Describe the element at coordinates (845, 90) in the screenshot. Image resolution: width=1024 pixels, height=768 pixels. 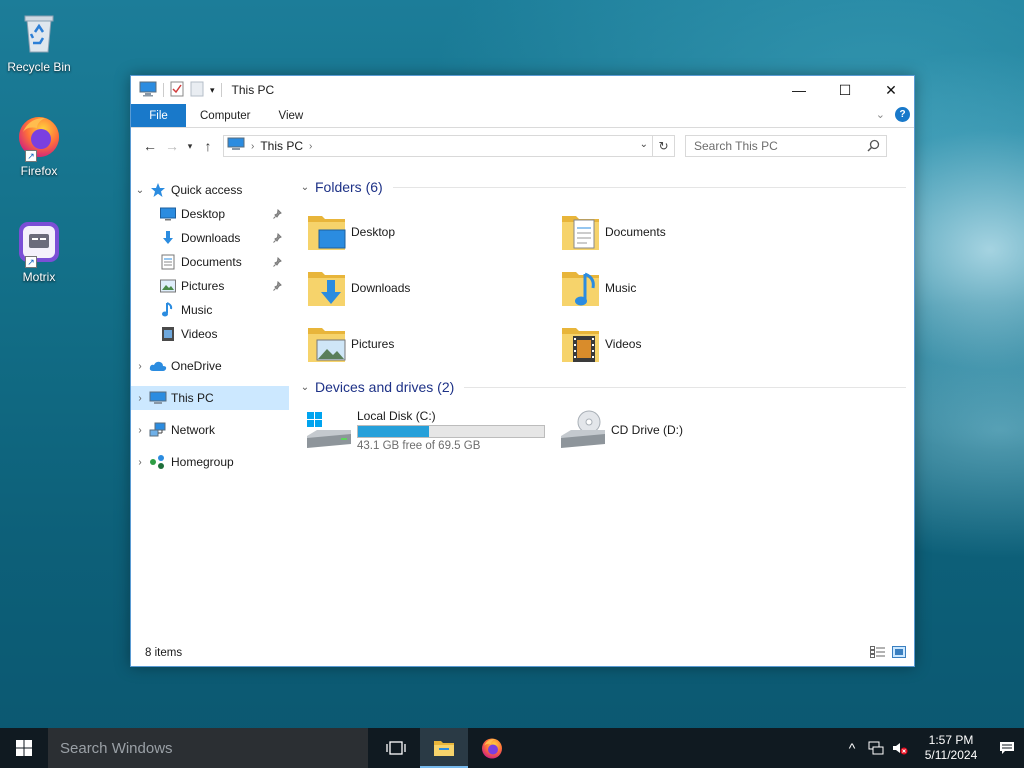
I see `maximize-button: ☐` at that location.